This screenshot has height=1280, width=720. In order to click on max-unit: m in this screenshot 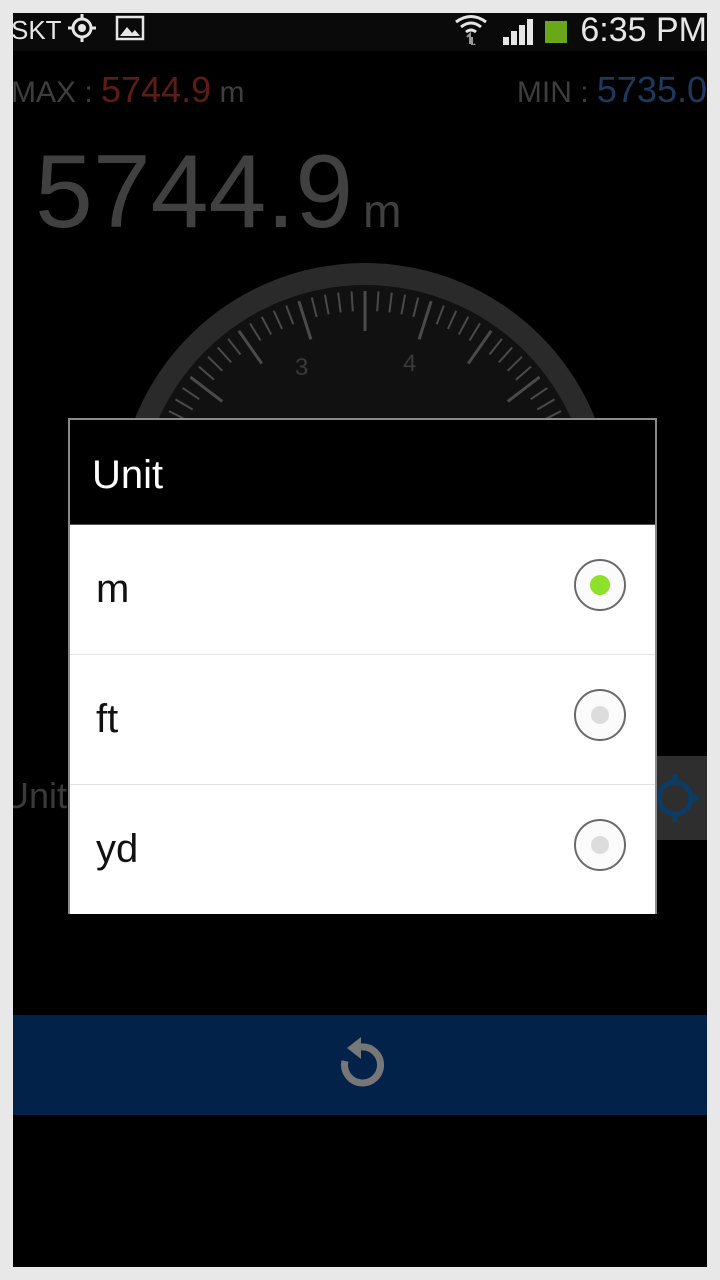, I will do `click(232, 92)`.